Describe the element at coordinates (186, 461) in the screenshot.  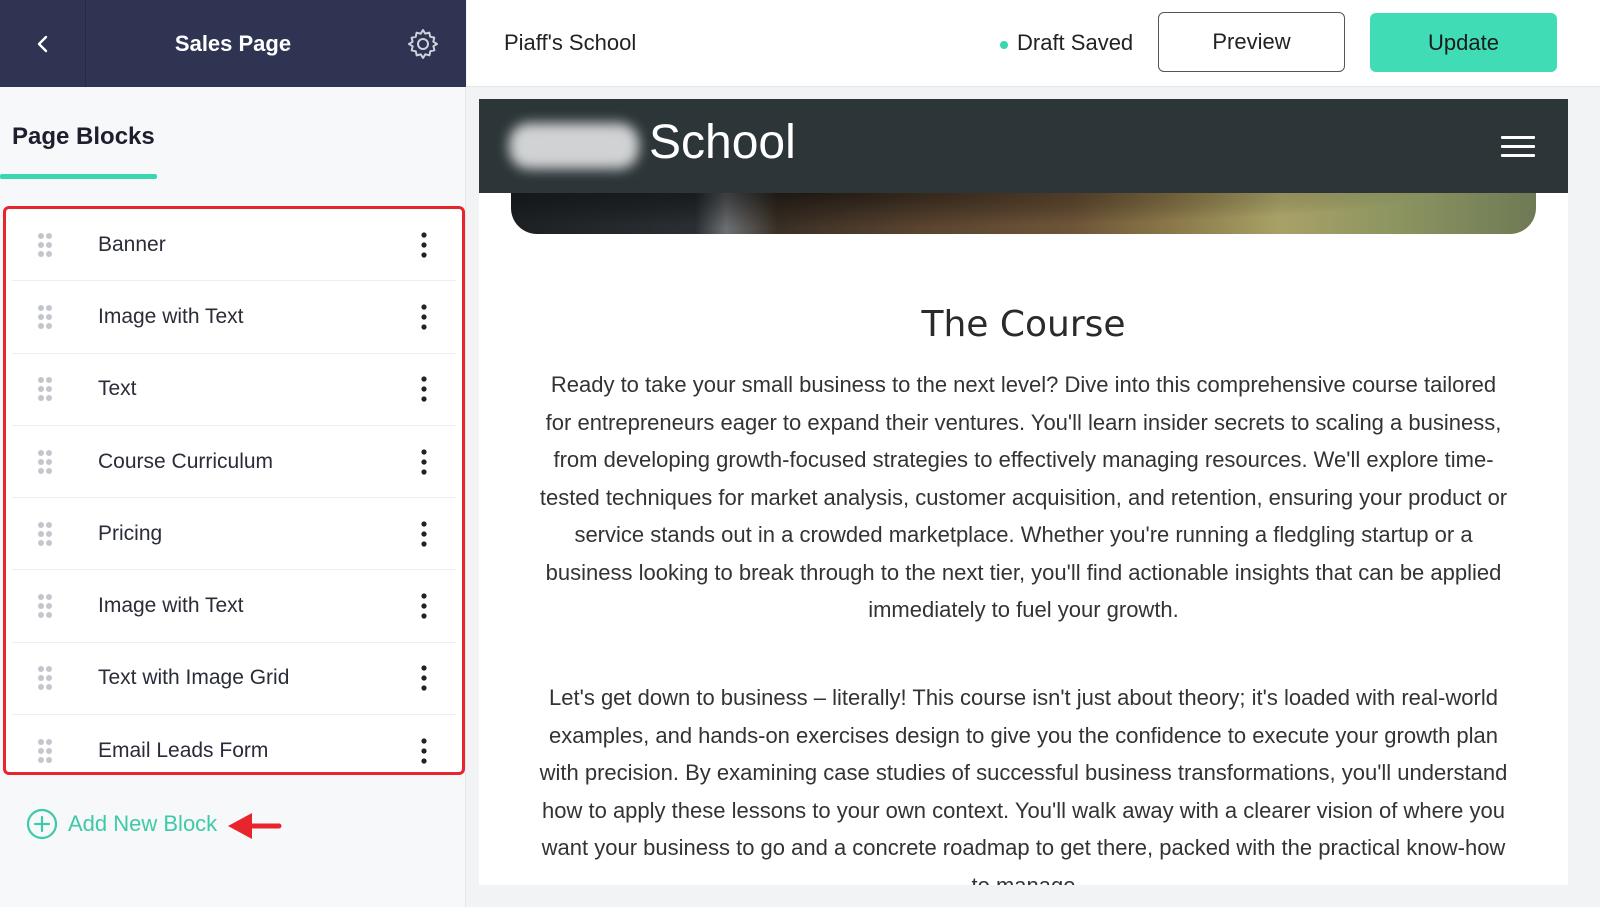
I see `block-label: Course Curriculum` at that location.